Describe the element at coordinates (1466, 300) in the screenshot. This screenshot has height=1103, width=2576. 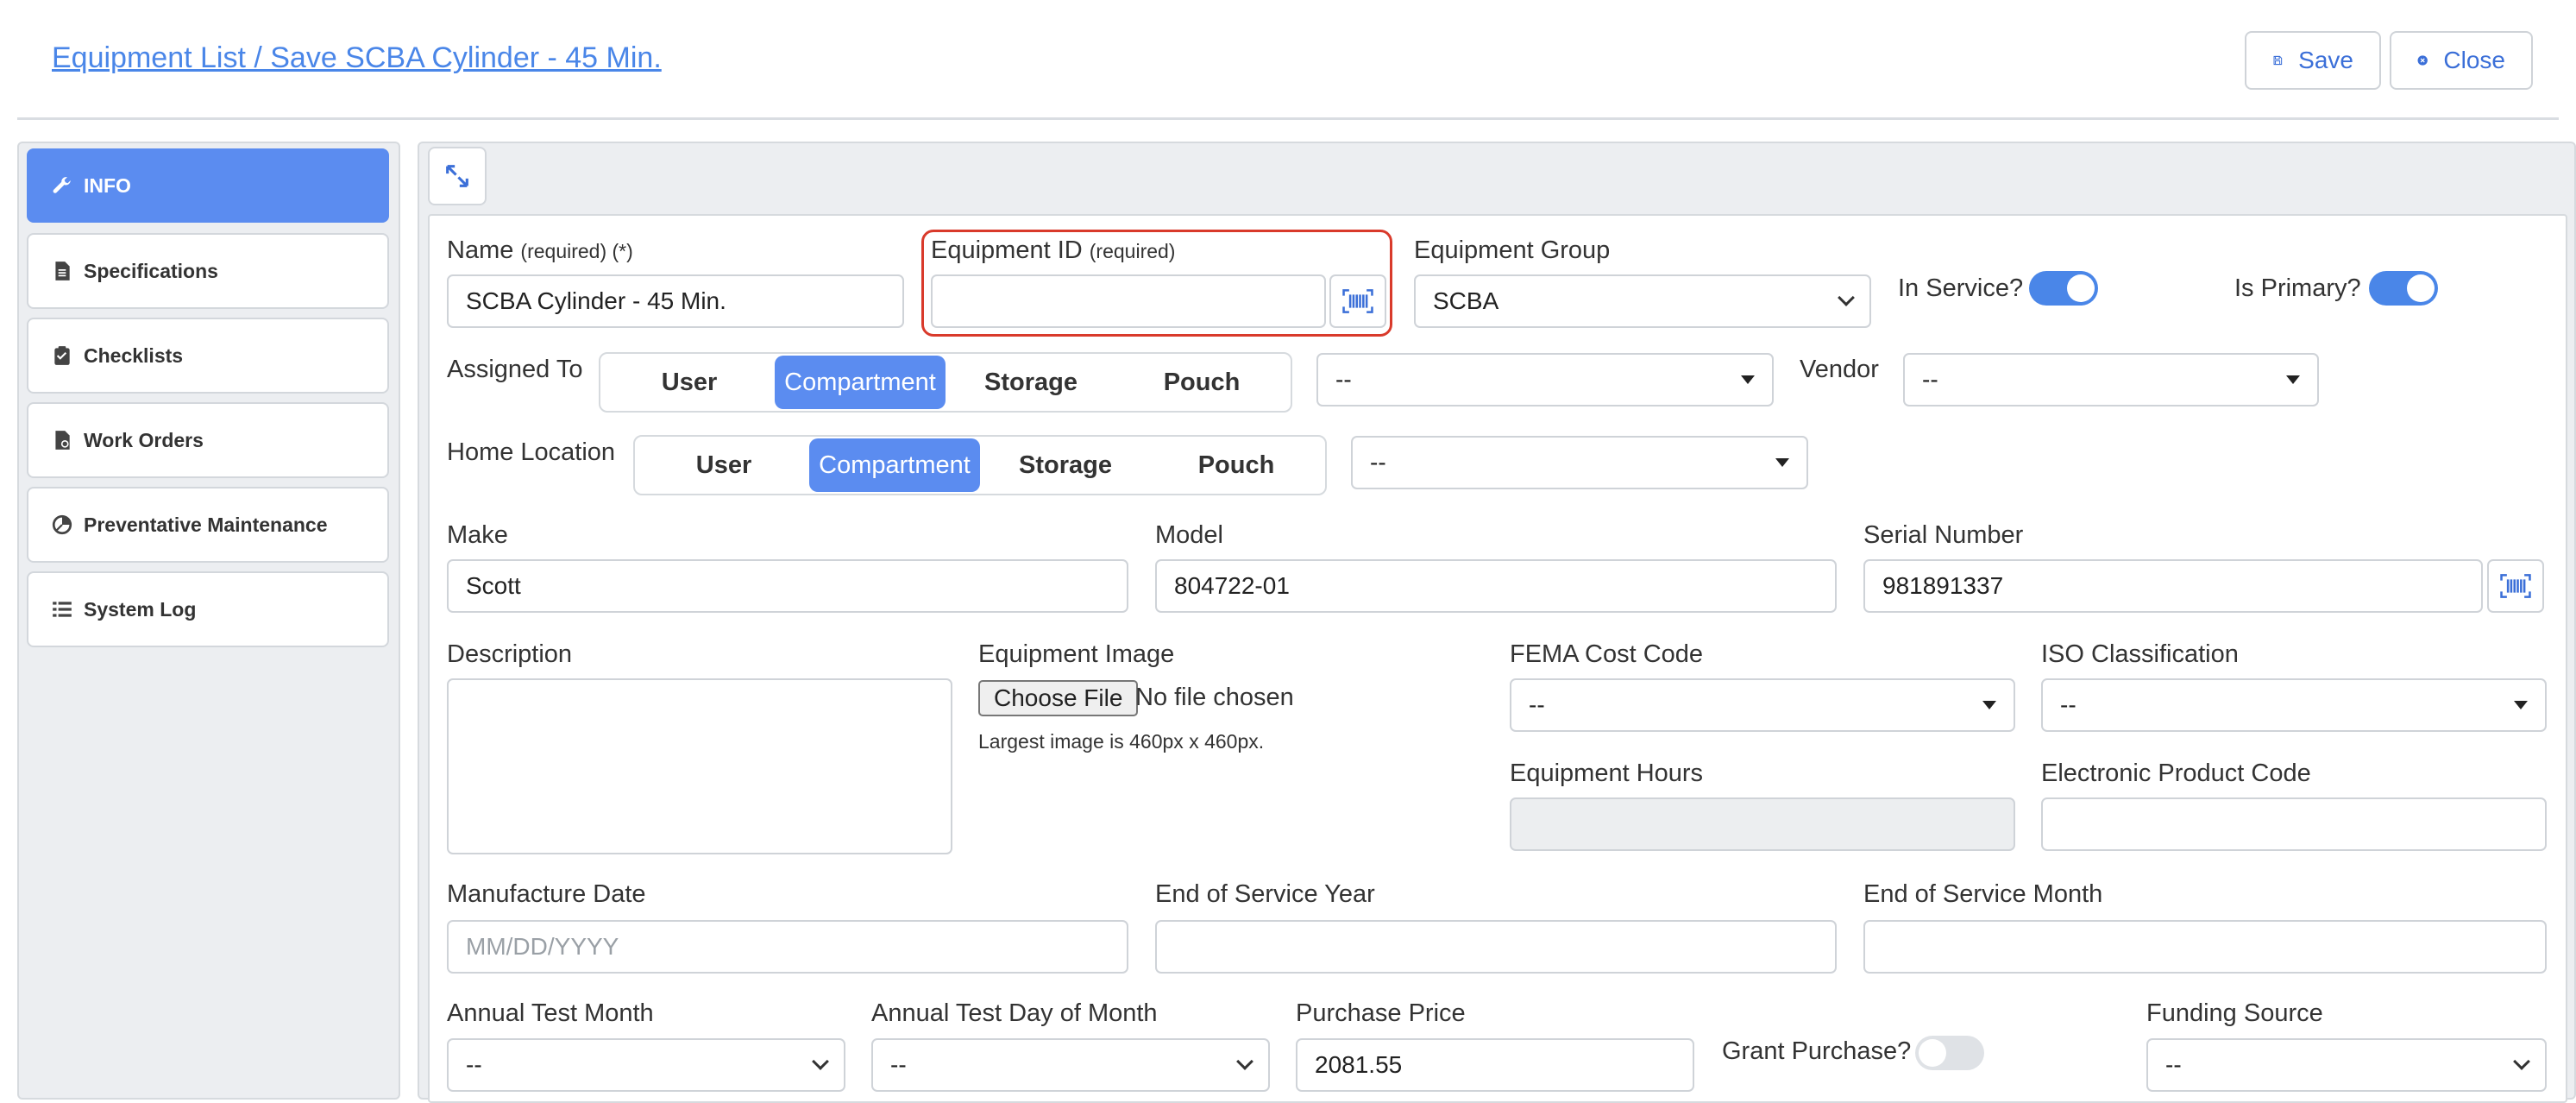
I see `equipment-group-value: SCBA` at that location.